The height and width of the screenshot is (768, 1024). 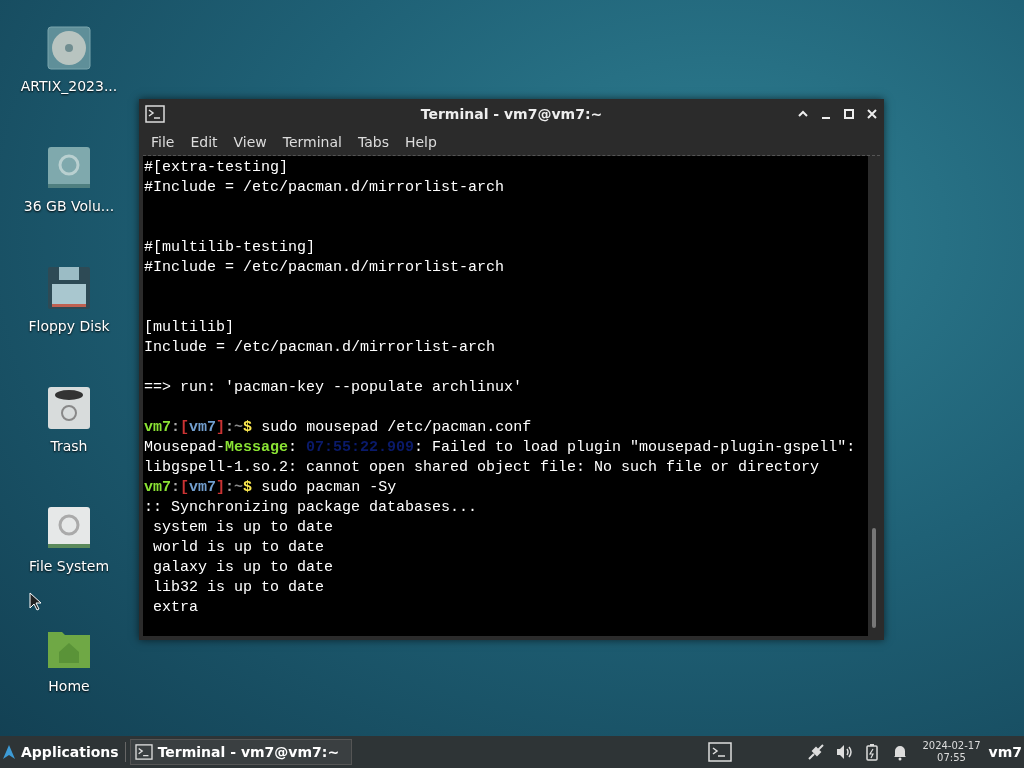 I want to click on window-title: Terminal - vm7@vm7:~, so click(x=511, y=114).